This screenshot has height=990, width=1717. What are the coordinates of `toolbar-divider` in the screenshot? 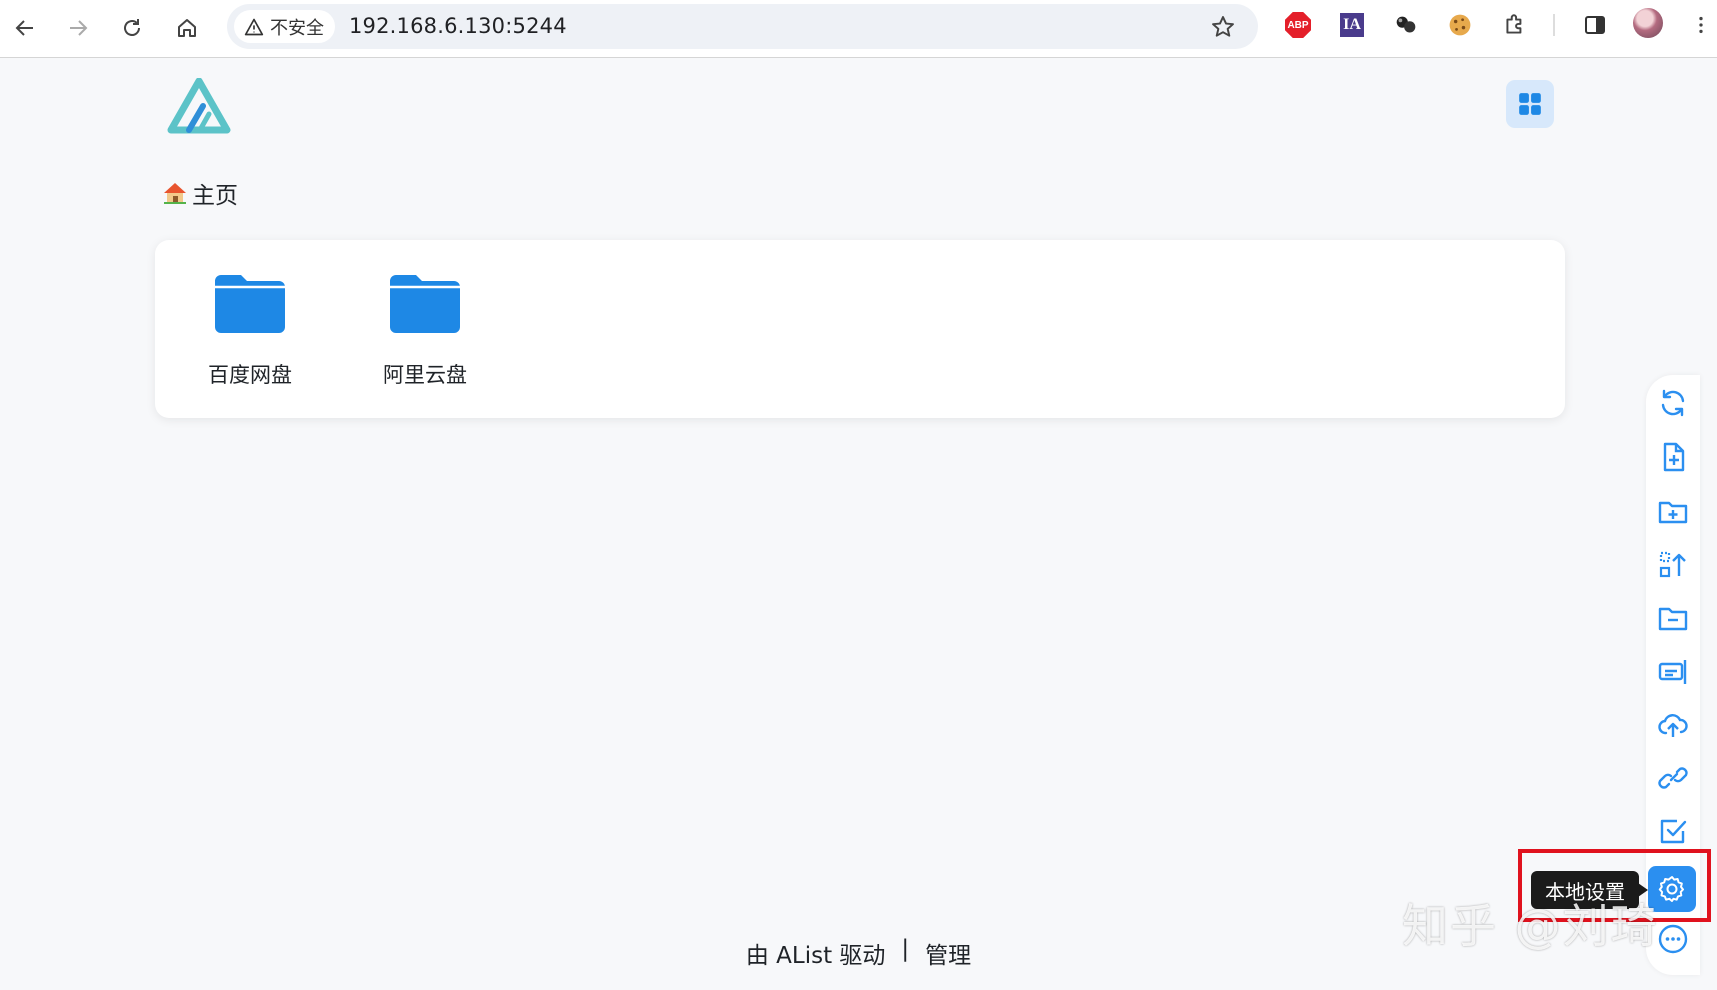 It's located at (1554, 25).